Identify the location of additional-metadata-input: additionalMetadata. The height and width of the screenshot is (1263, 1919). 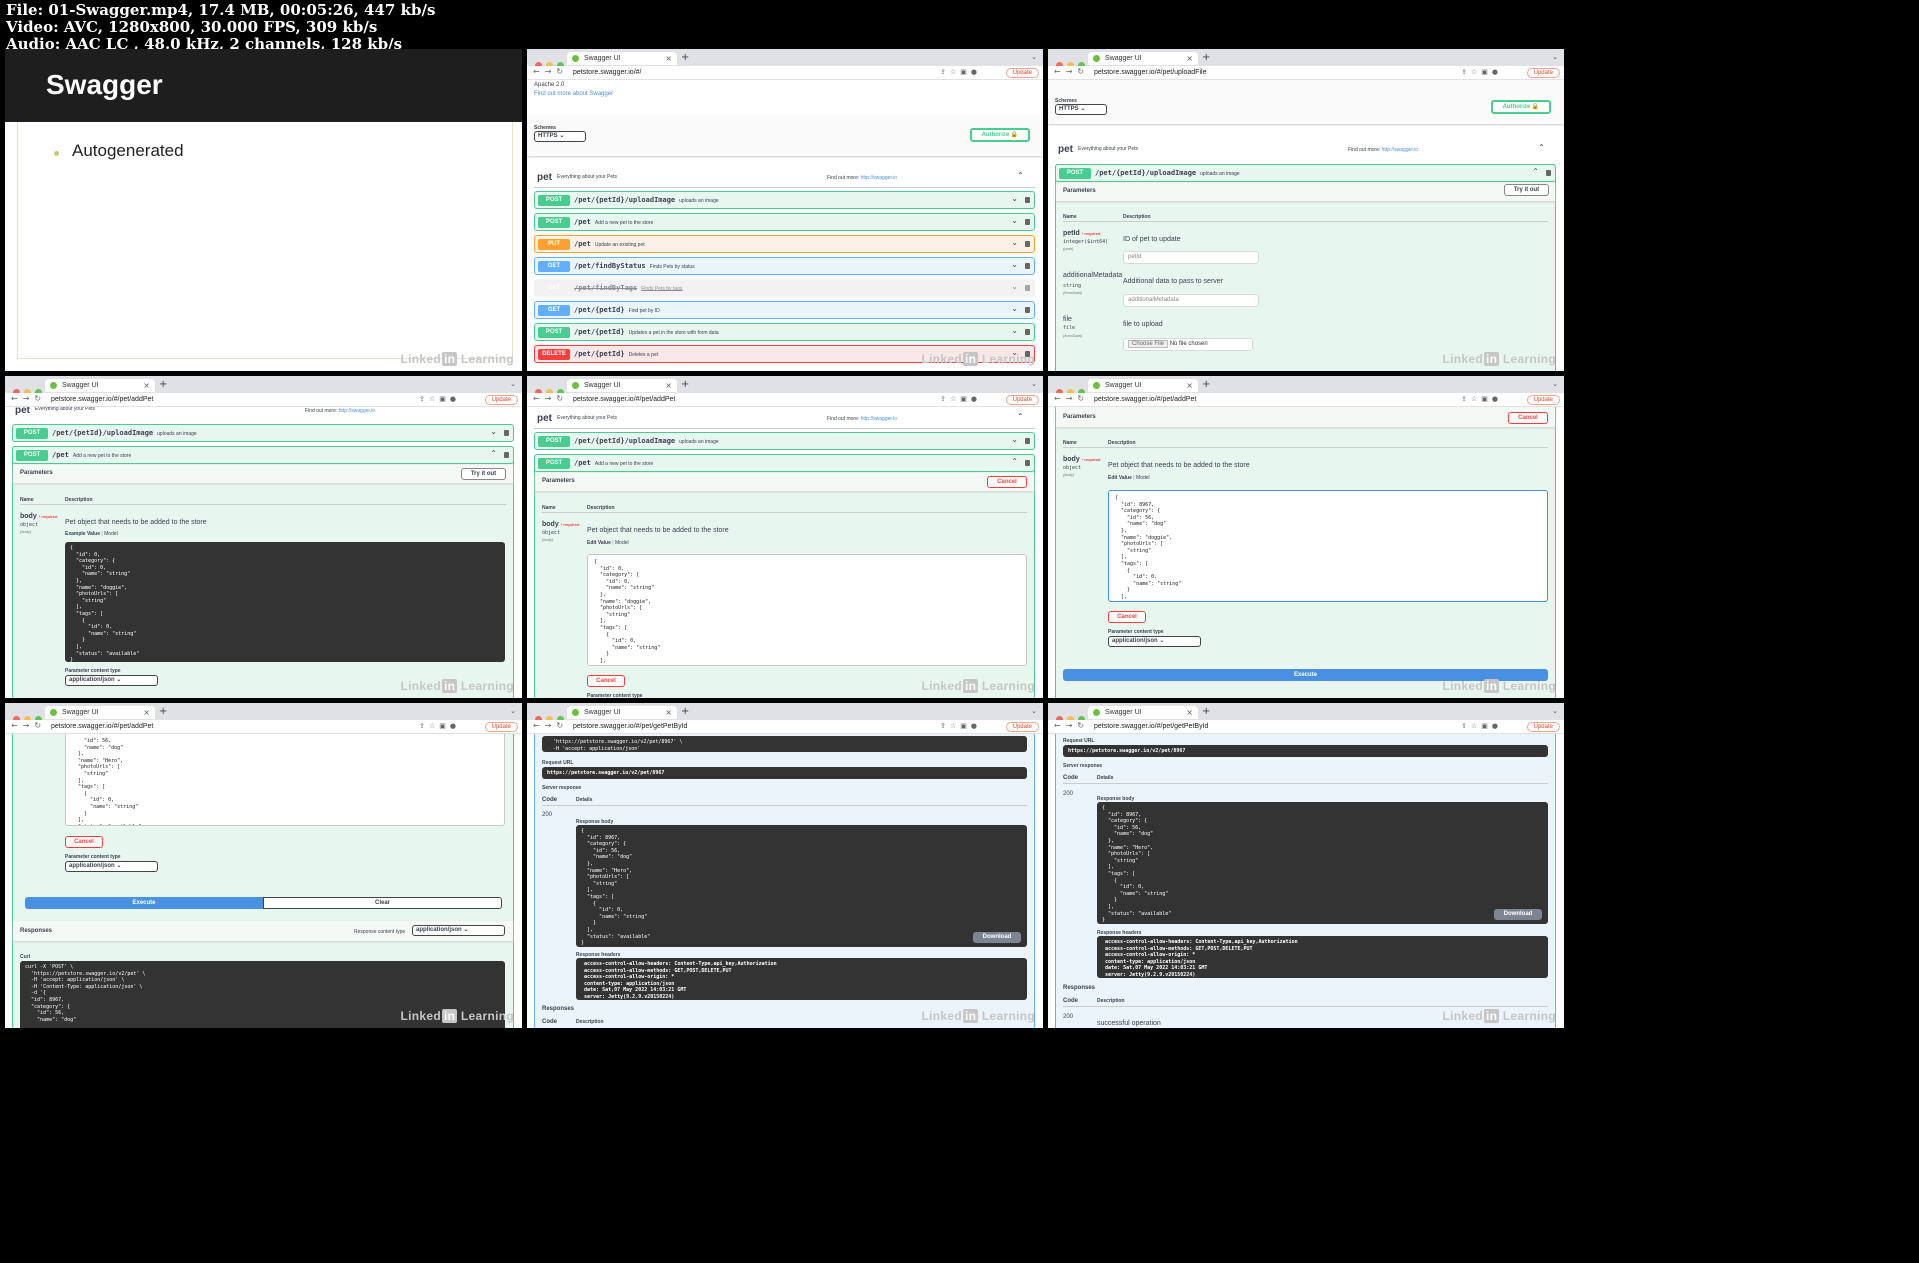
(1191, 300).